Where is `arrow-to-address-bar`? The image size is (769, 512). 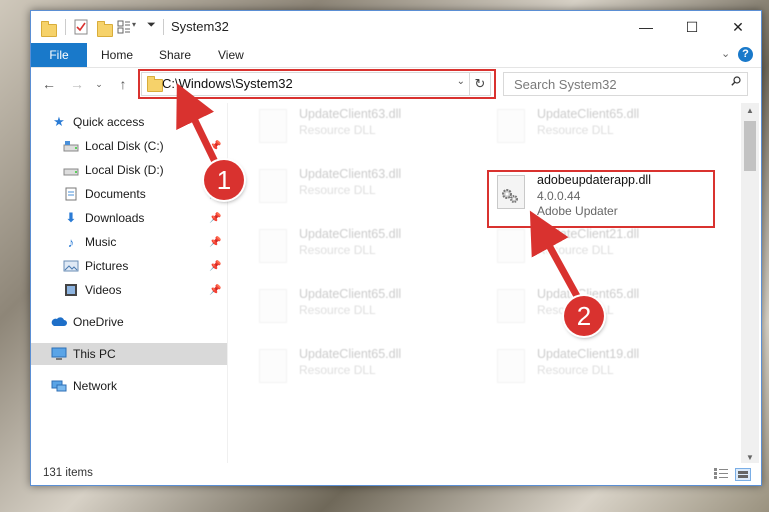
arrow-to-address-bar is located at coordinates (199, 126).